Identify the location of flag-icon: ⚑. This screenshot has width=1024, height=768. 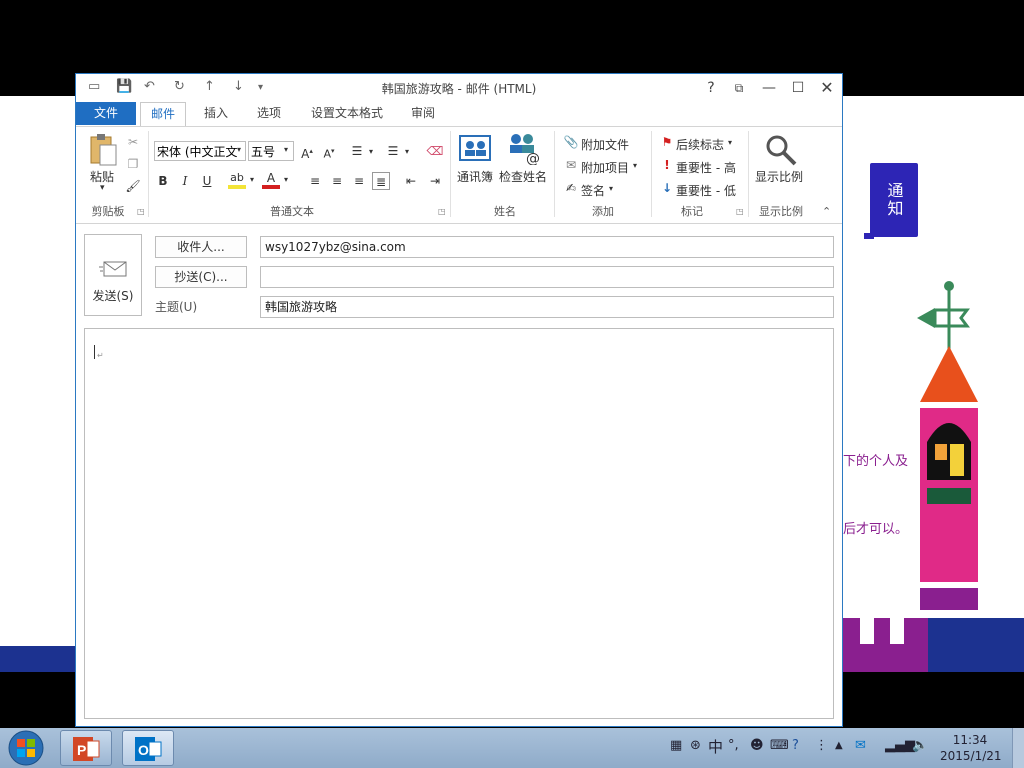
(667, 142).